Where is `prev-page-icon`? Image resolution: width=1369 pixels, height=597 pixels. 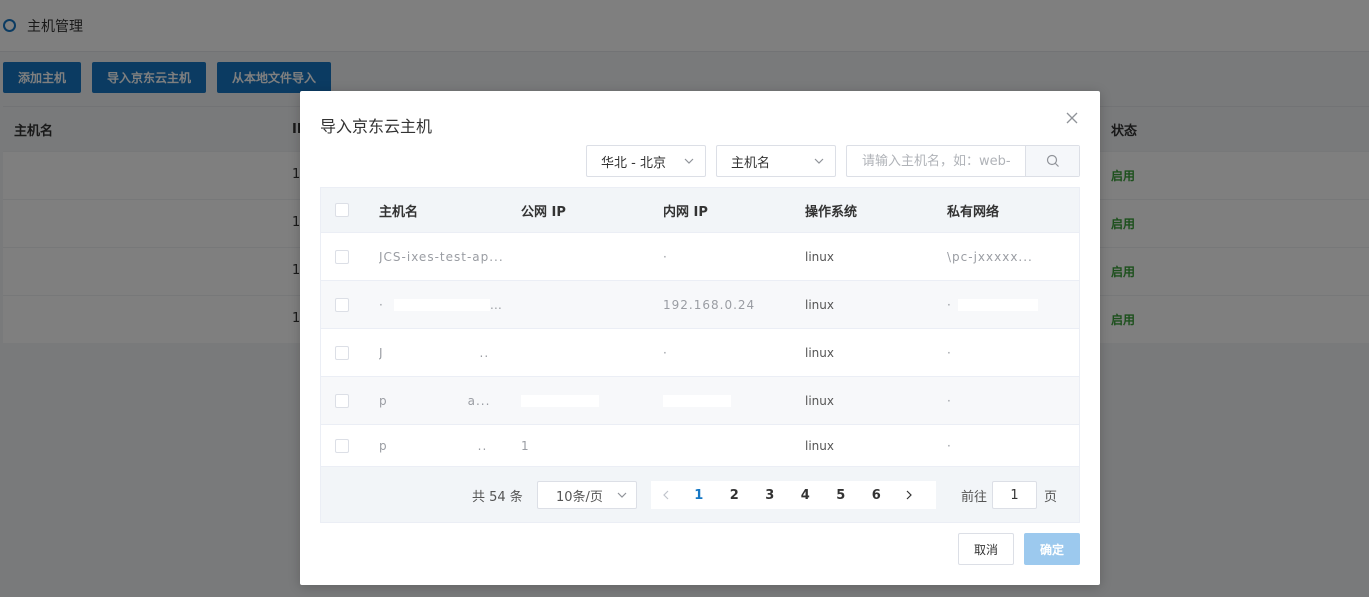 prev-page-icon is located at coordinates (666, 495).